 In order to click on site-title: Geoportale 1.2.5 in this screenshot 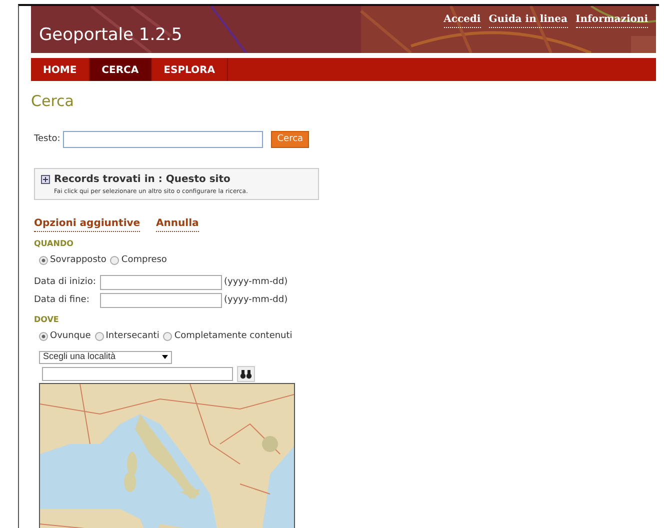, I will do `click(110, 35)`.